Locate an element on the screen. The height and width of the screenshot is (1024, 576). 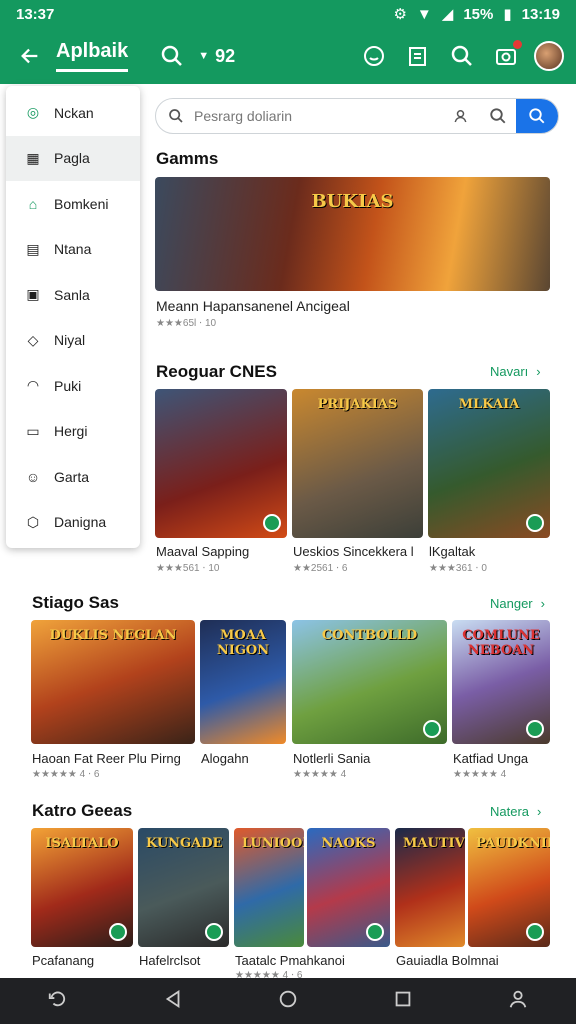
accessibility-nav-button is located at coordinates (518, 1001).